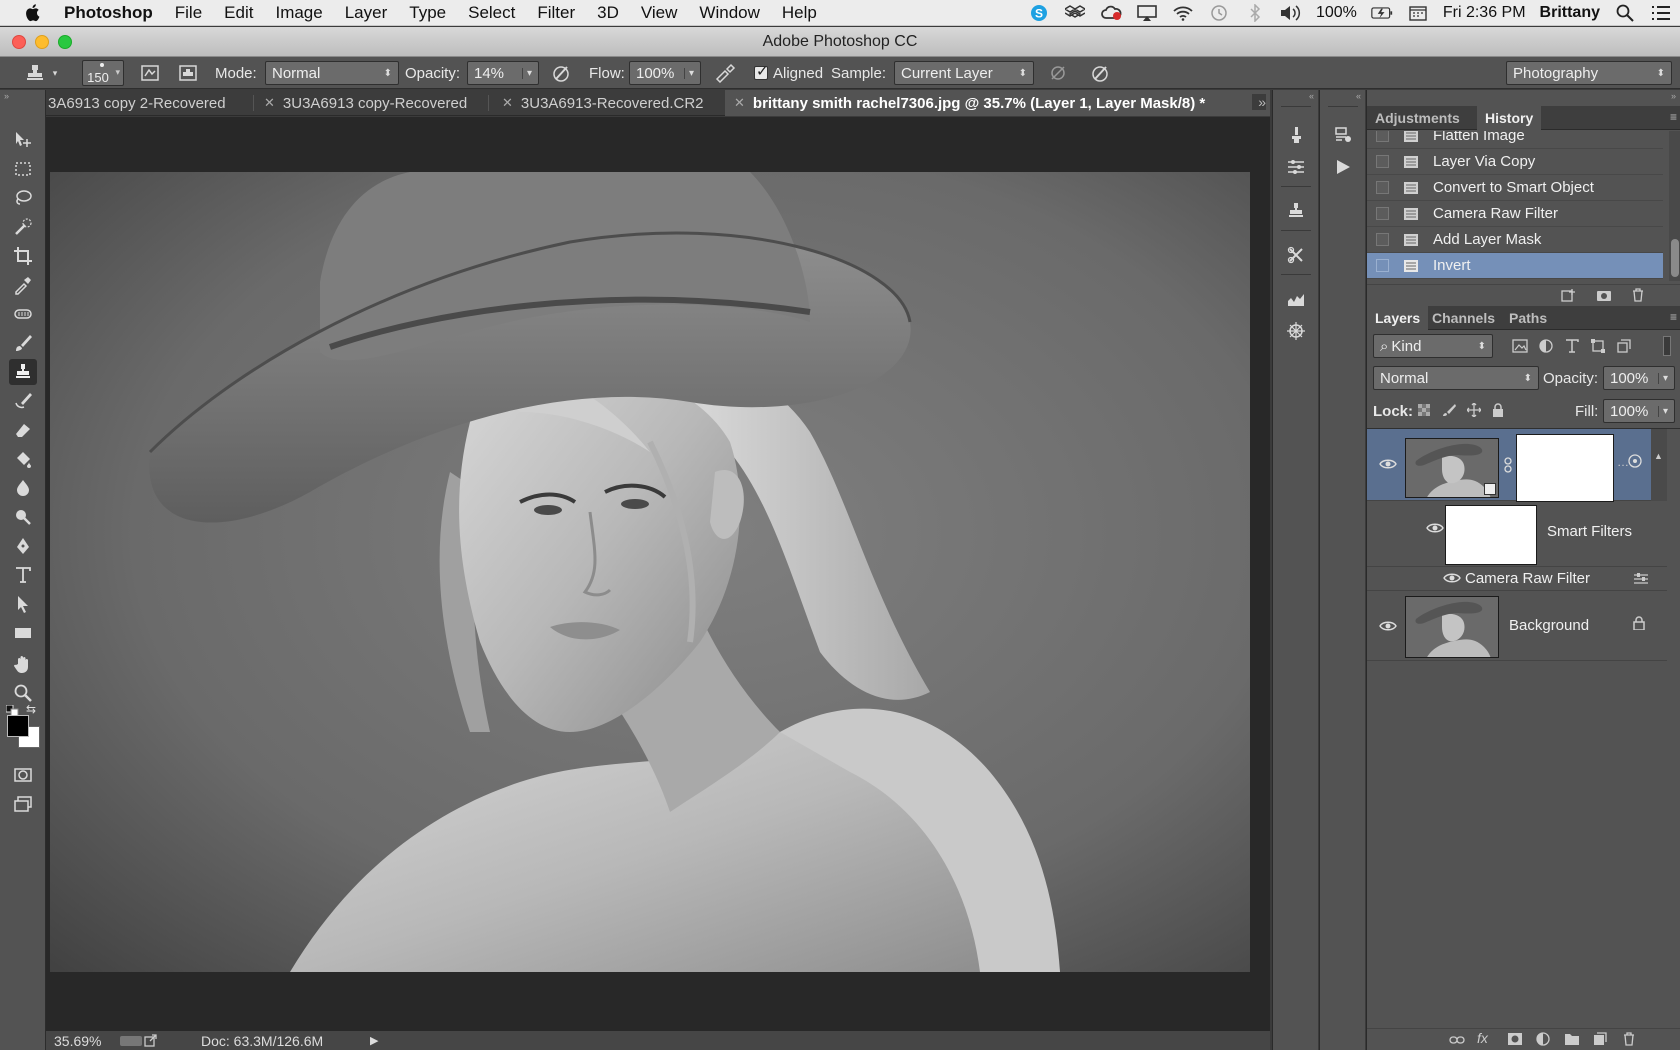 Image resolution: width=1680 pixels, height=1050 pixels. I want to click on calendar-icon, so click(1418, 13).